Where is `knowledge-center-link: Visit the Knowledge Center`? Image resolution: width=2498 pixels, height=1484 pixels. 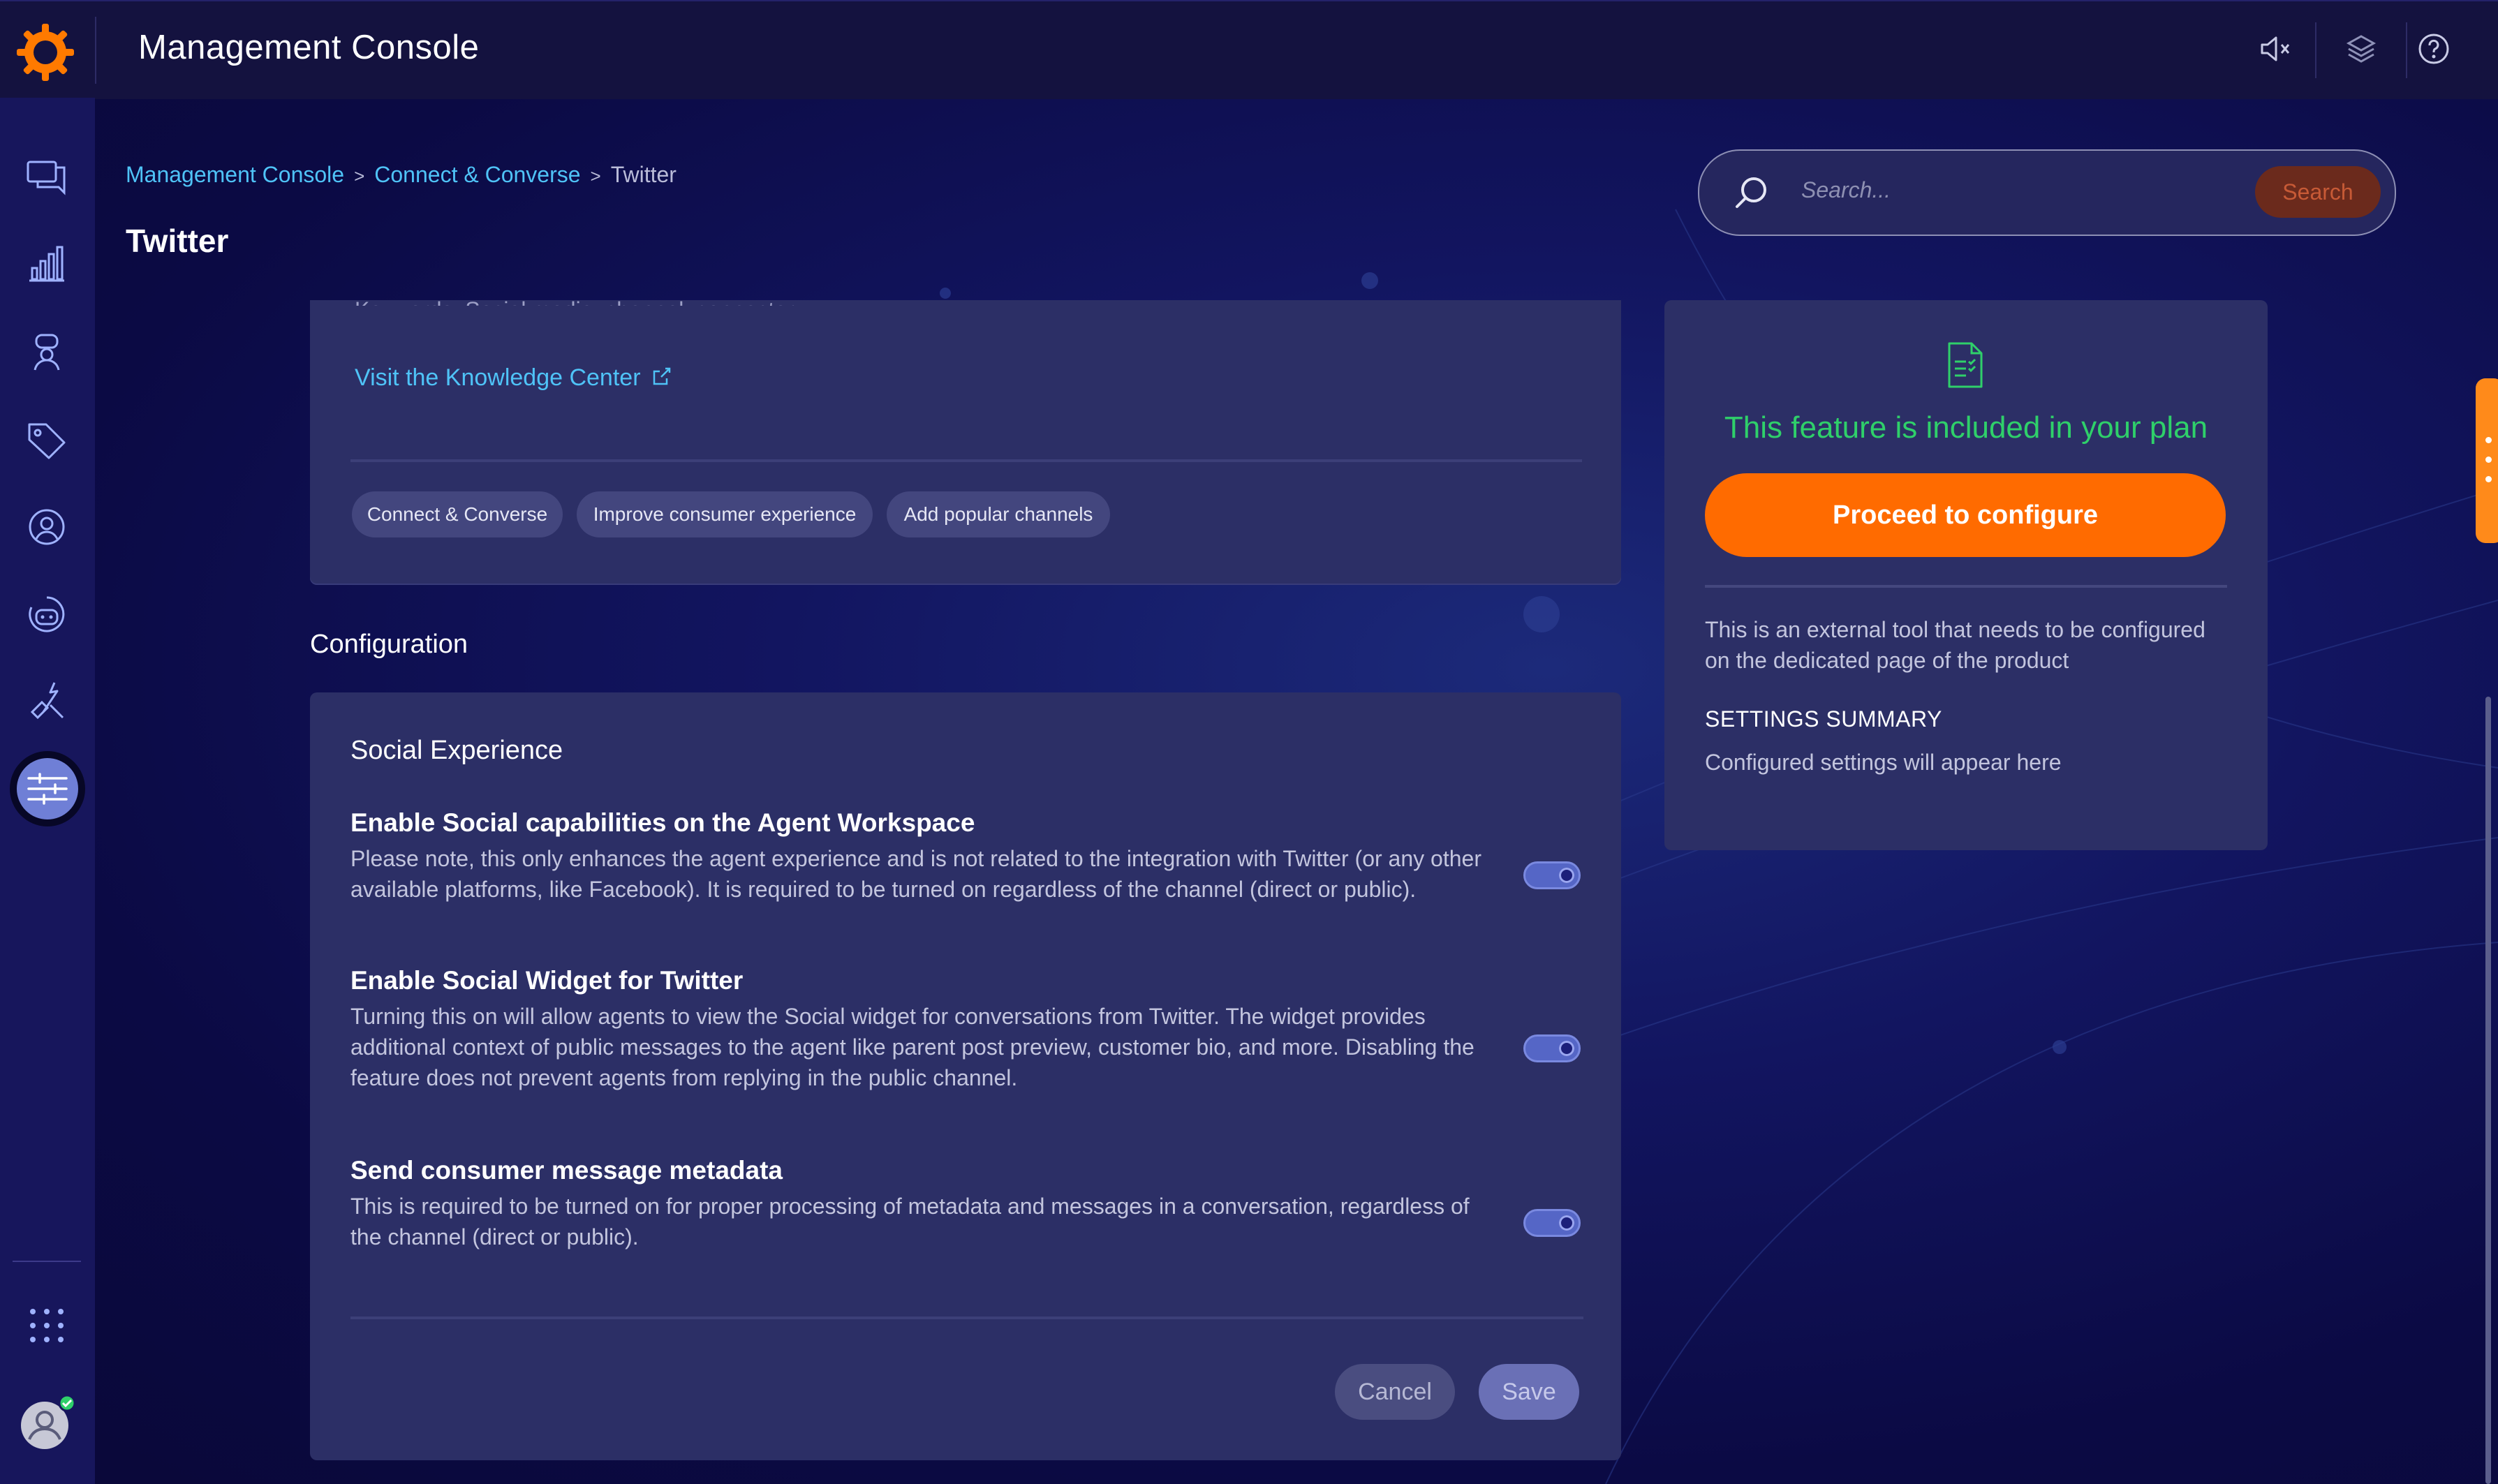 knowledge-center-link: Visit the Knowledge Center is located at coordinates (513, 378).